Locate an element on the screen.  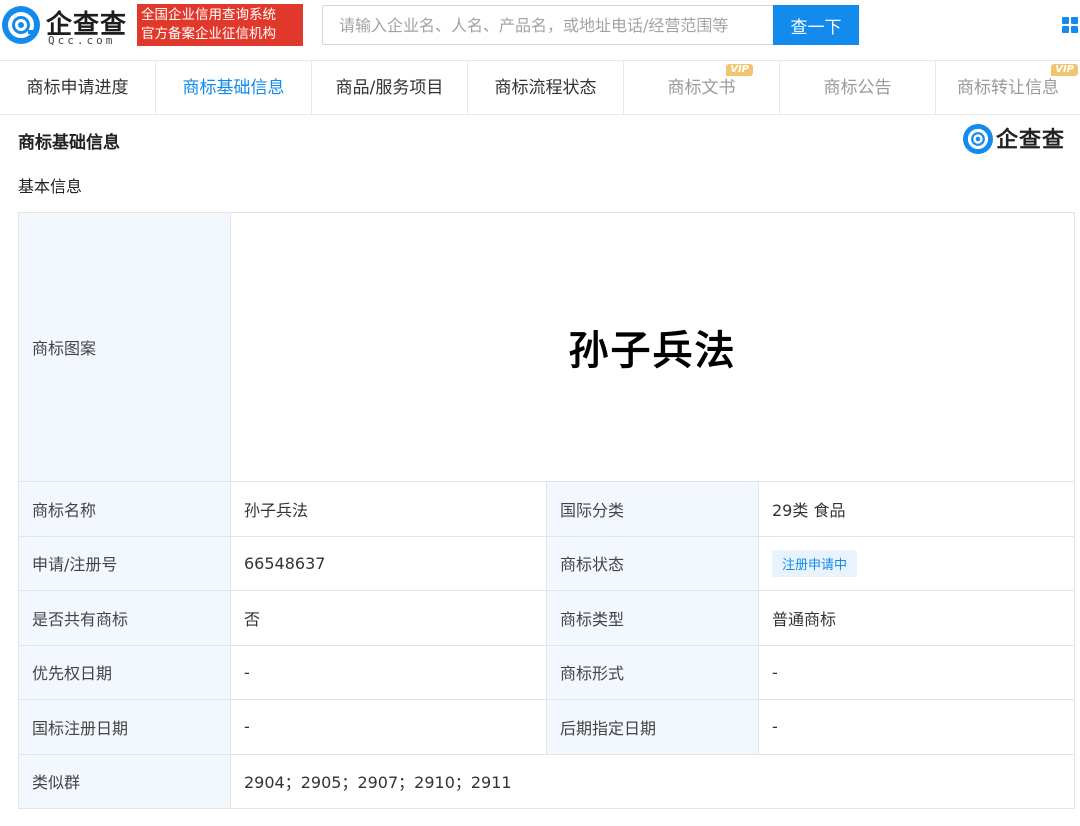
field-label: 类似群 is located at coordinates (124, 781).